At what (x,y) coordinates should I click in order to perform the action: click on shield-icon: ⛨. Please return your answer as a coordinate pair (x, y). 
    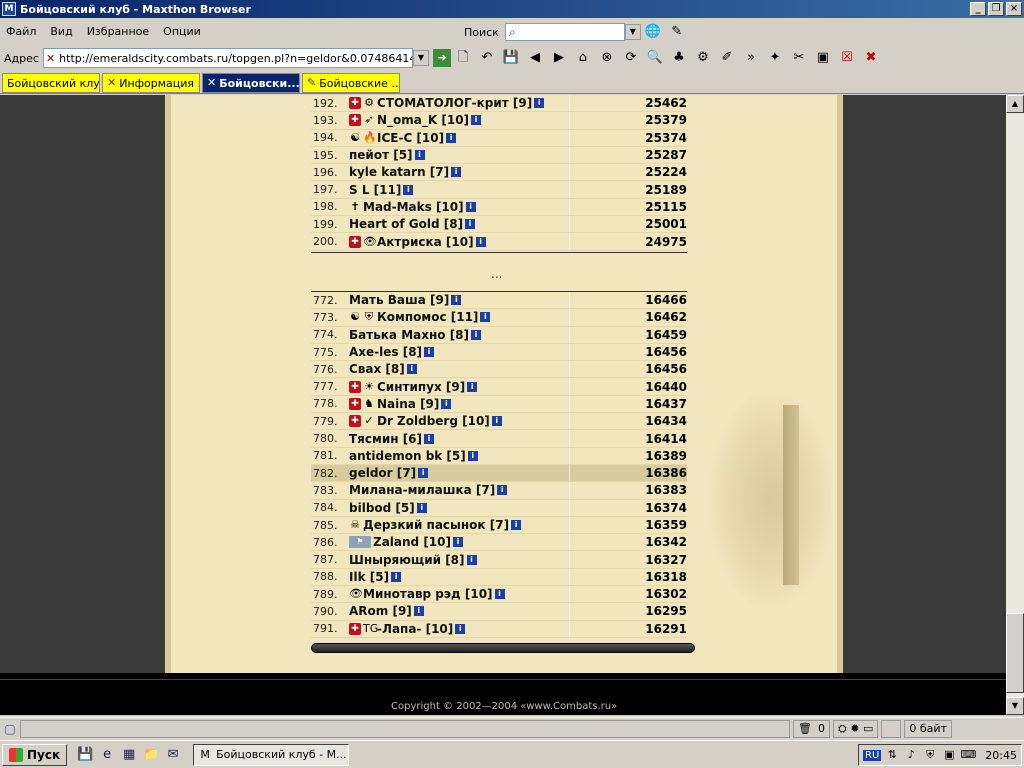
    Looking at the image, I should click on (369, 317).